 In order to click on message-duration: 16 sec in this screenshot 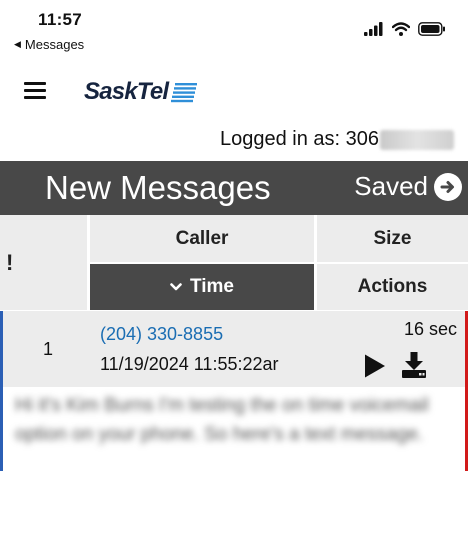, I will do `click(430, 329)`.